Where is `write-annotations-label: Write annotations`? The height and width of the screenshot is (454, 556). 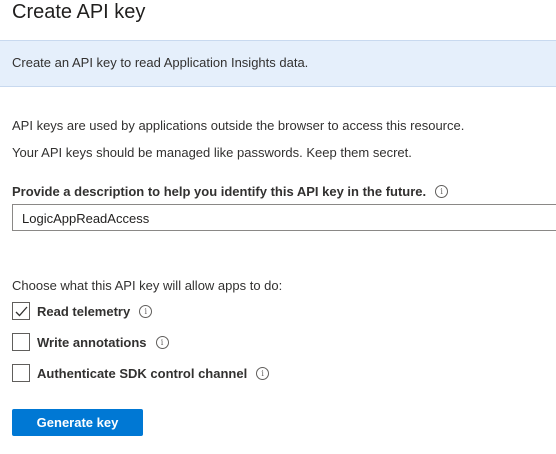 write-annotations-label: Write annotations is located at coordinates (92, 342).